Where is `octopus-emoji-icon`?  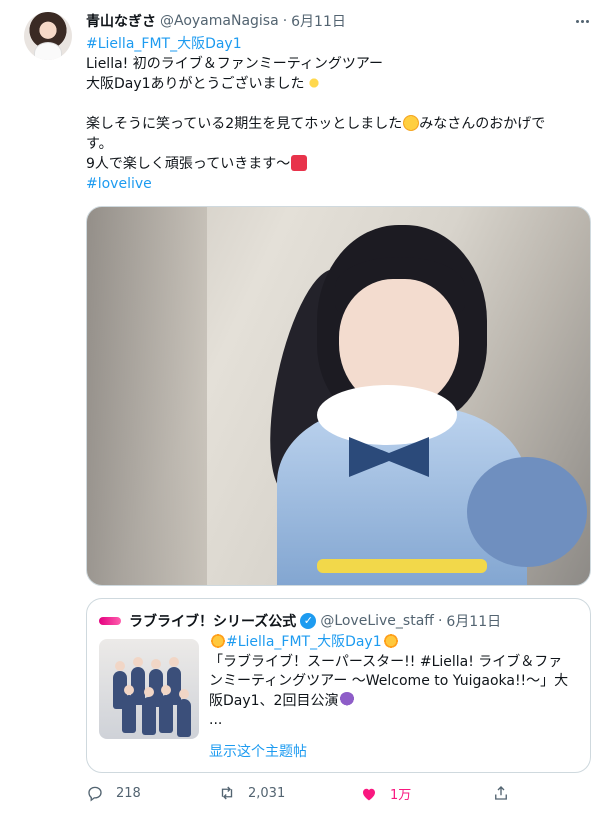
octopus-emoji-icon is located at coordinates (347, 699).